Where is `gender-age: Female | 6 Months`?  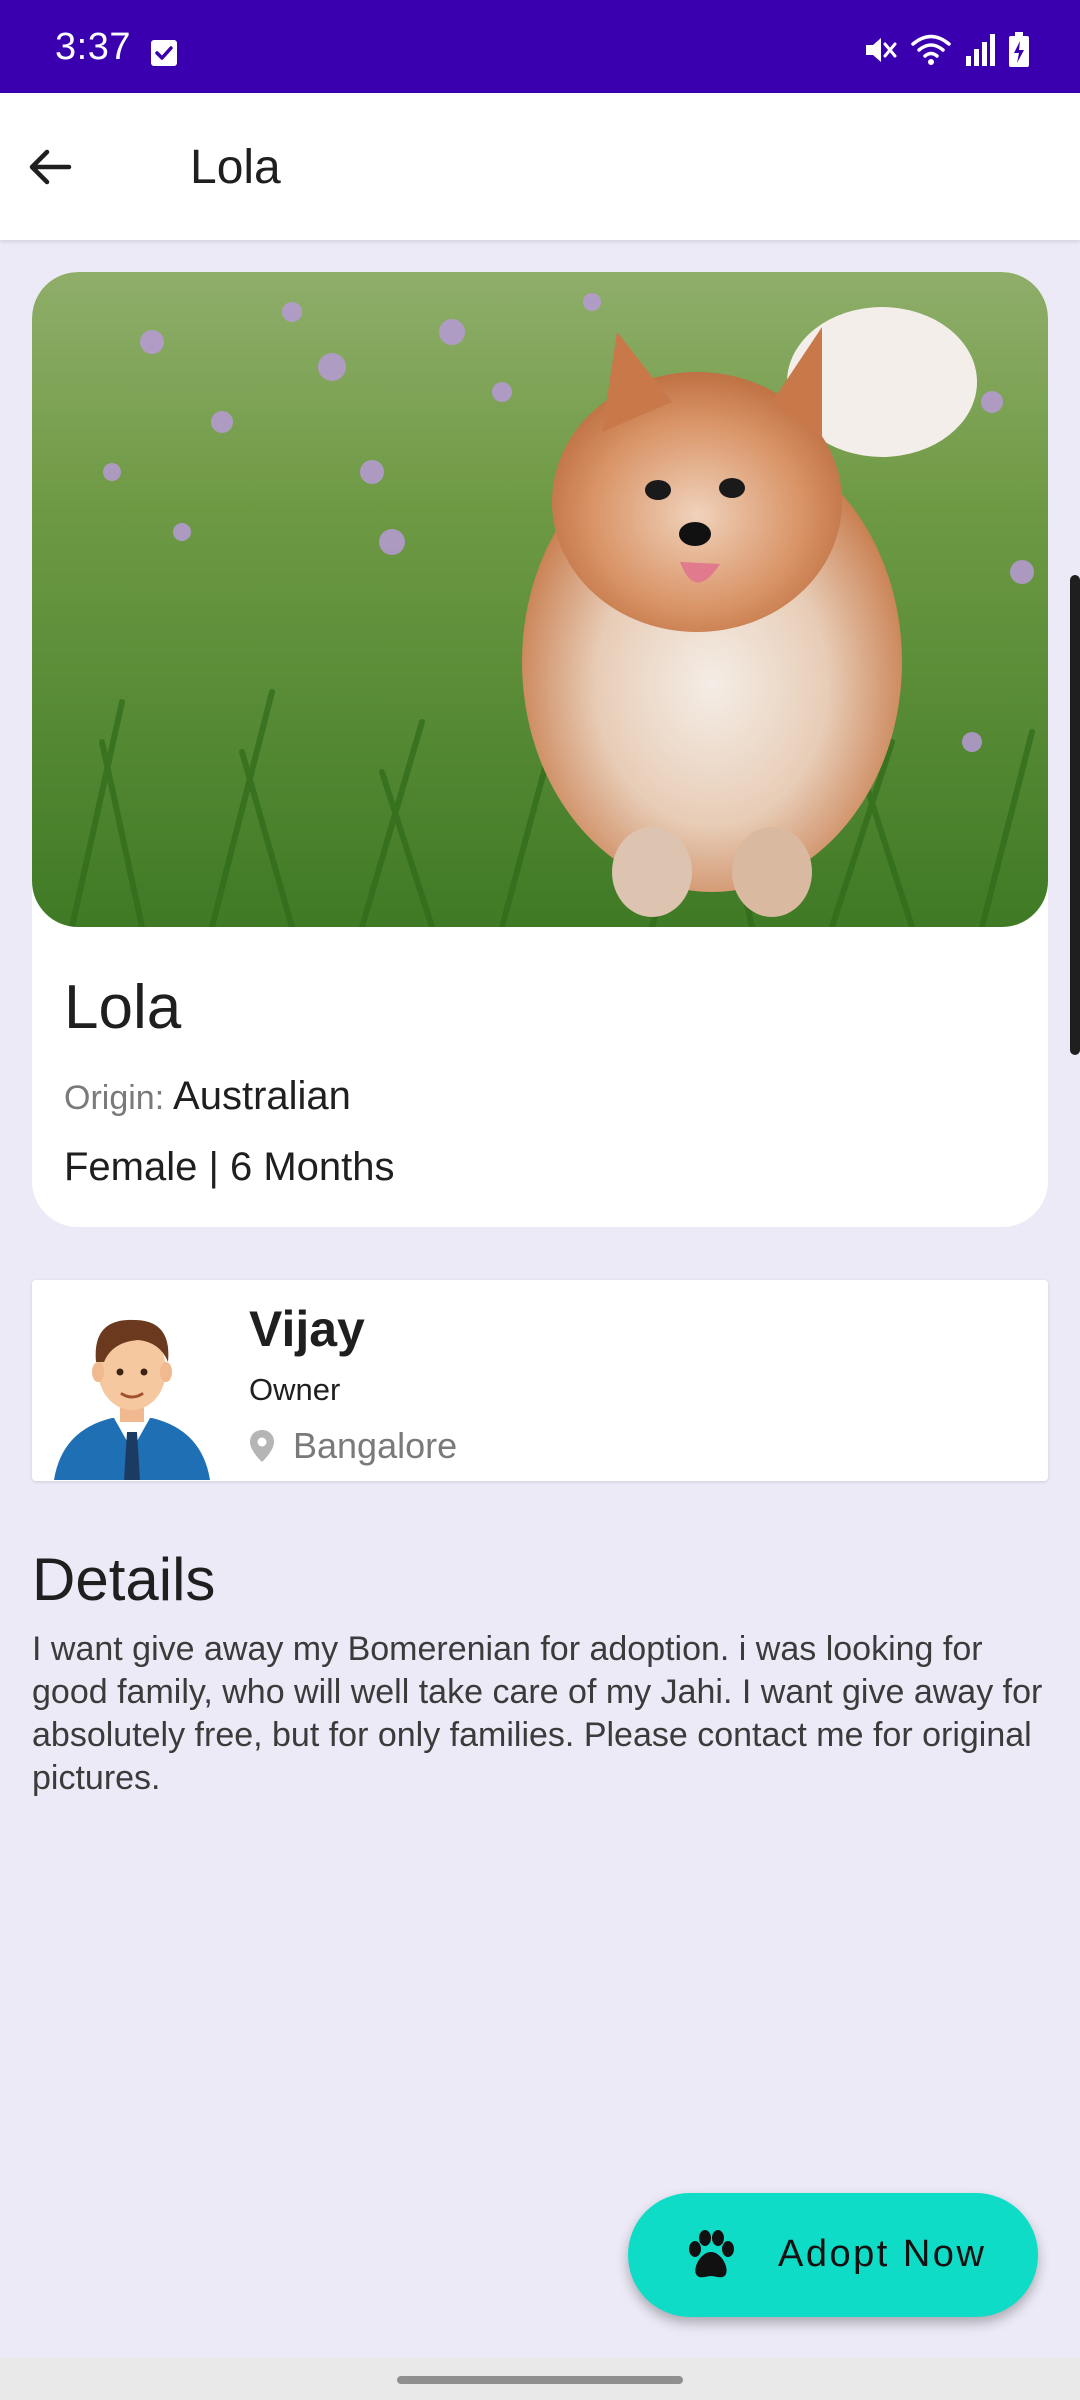 gender-age: Female | 6 Months is located at coordinates (229, 1167).